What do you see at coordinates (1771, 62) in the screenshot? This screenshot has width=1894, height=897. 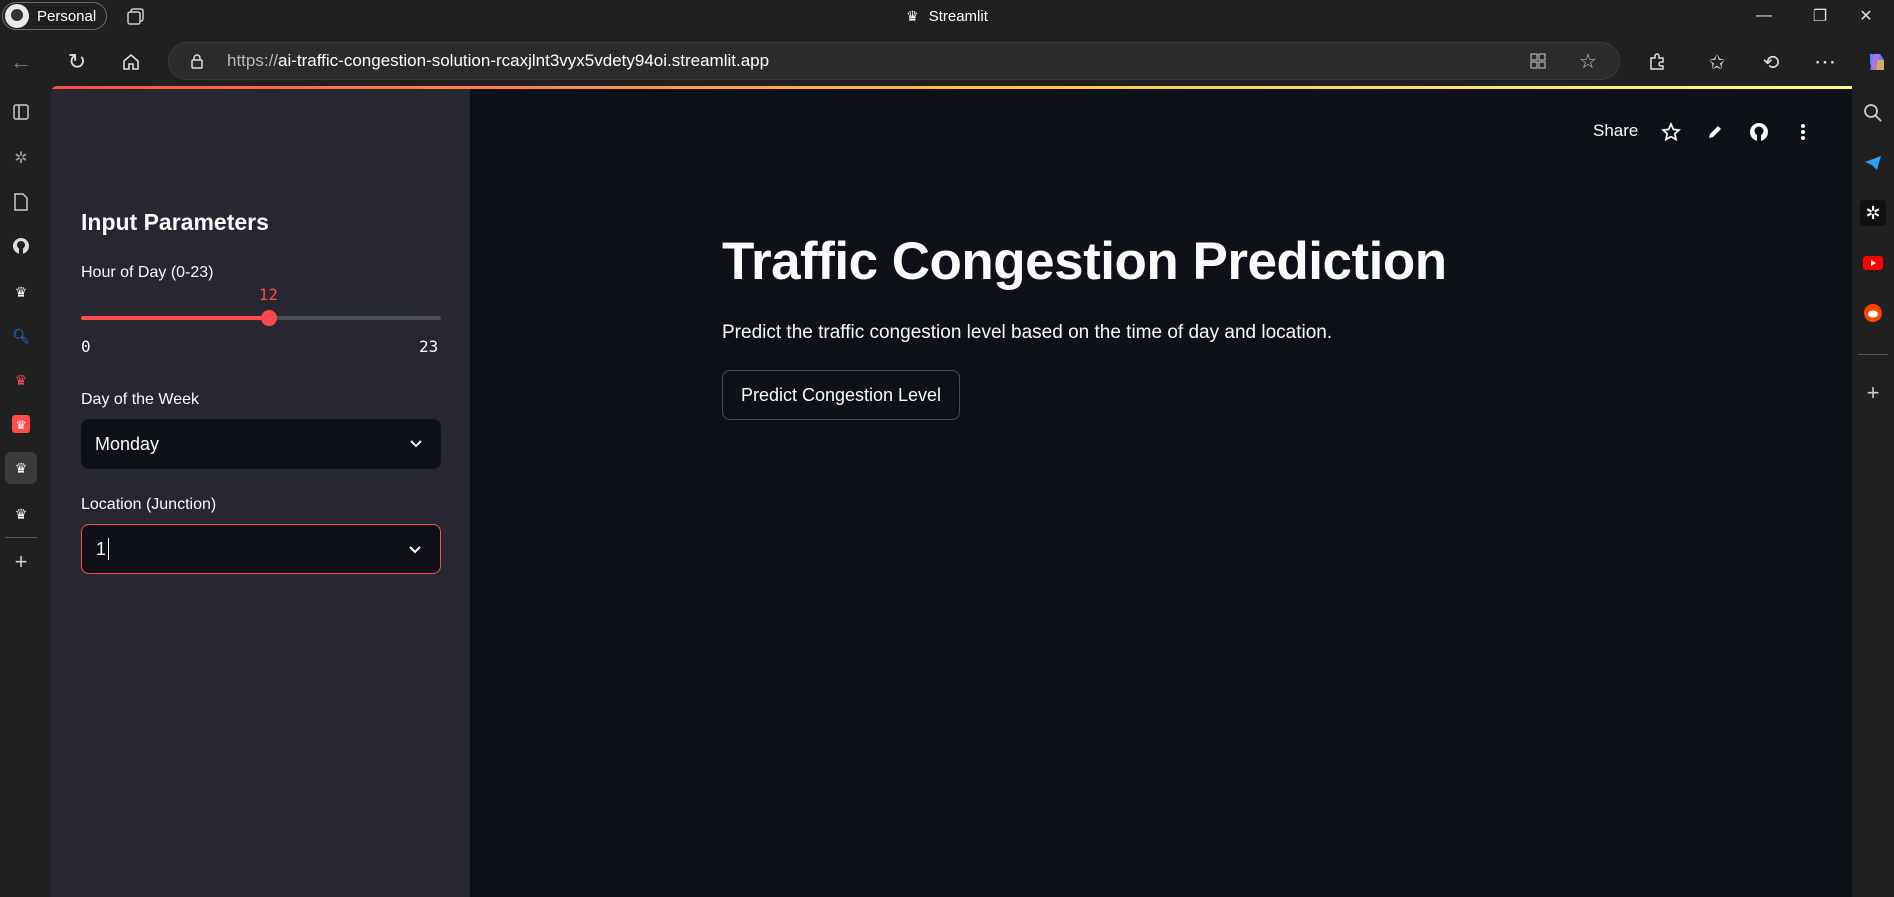 I see `history-icon: ⟲` at bounding box center [1771, 62].